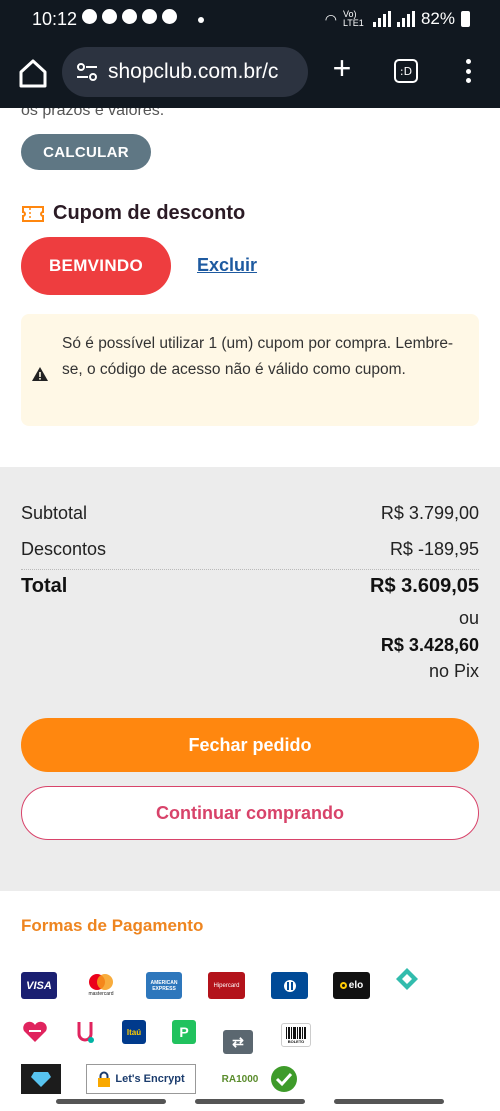  I want to click on mastercard-logo: mastercard, so click(101, 985).